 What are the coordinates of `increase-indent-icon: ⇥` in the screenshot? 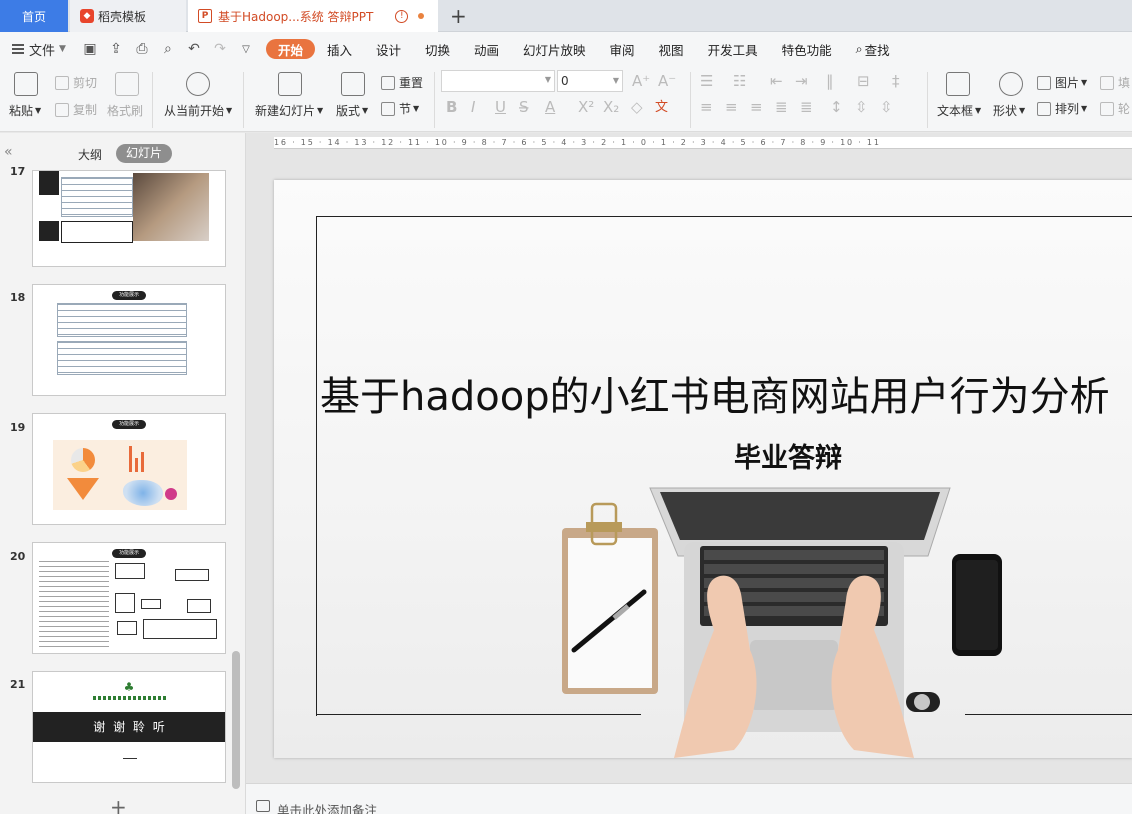 It's located at (801, 81).